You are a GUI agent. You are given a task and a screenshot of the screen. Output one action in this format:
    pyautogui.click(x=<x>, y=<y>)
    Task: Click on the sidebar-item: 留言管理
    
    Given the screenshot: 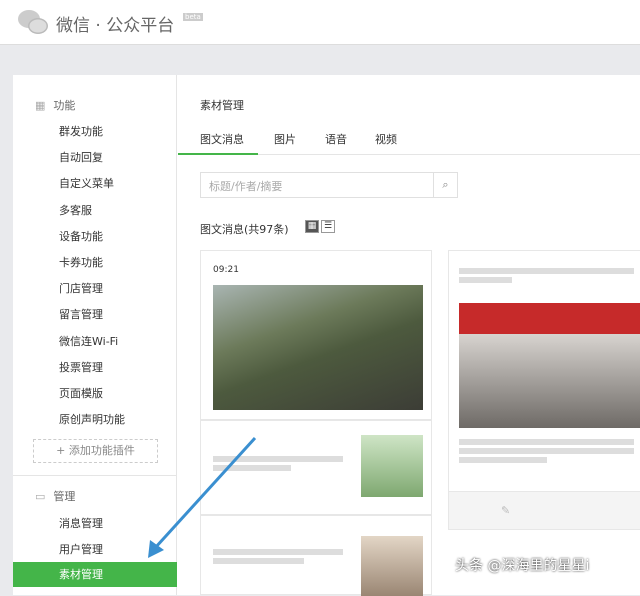 What is the action you would take?
    pyautogui.click(x=81, y=314)
    